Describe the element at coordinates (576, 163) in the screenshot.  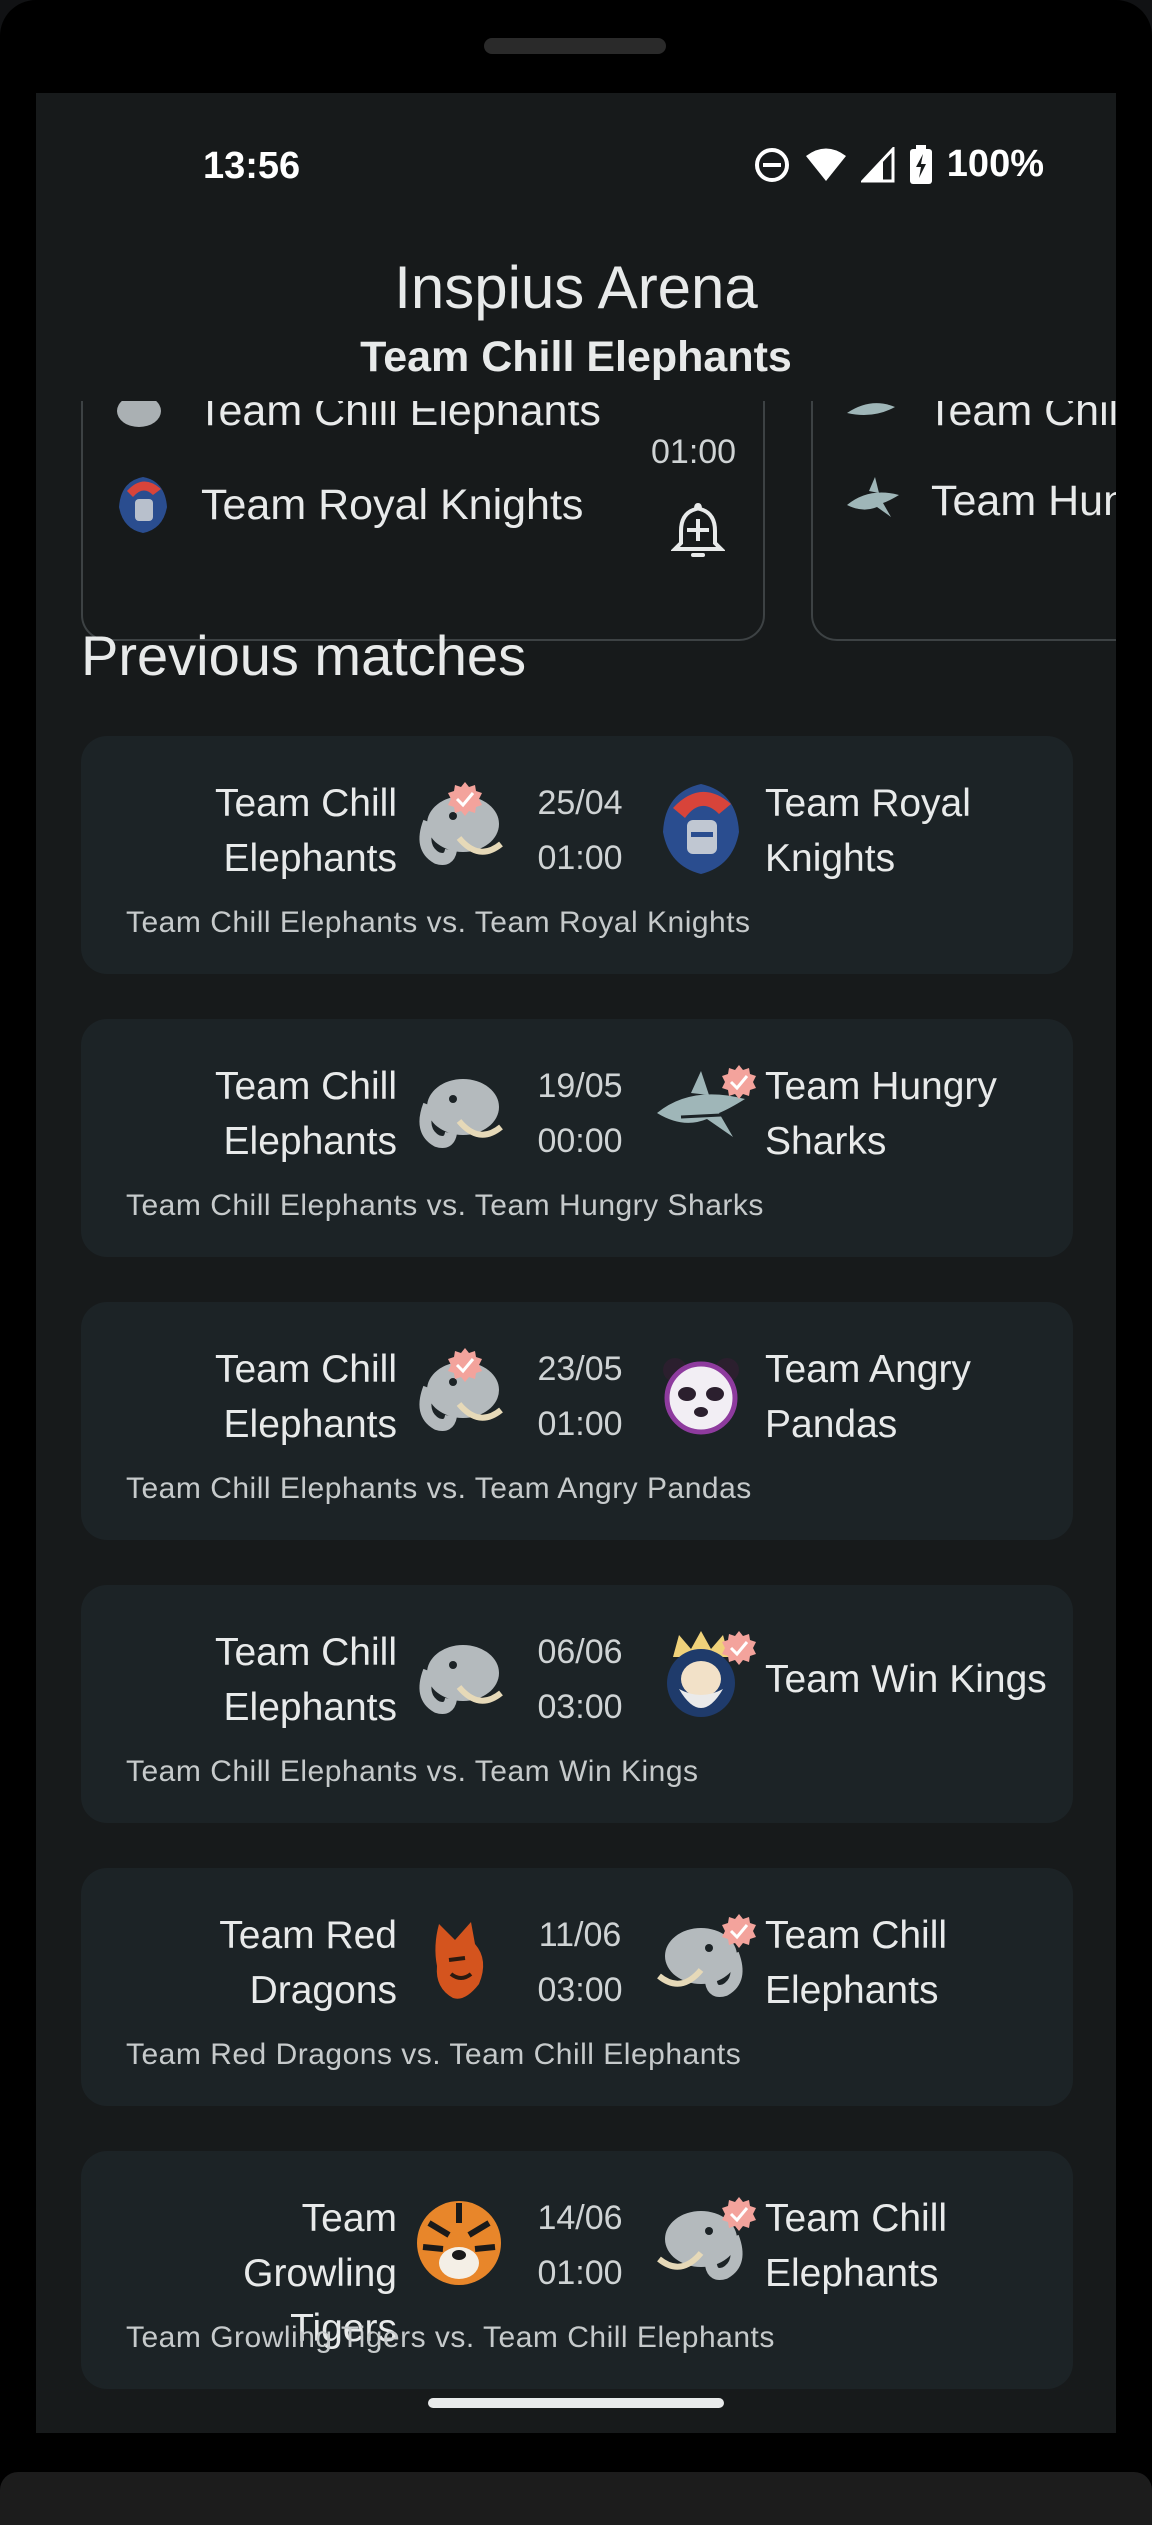
I see `status-bar: 13:56 100%` at that location.